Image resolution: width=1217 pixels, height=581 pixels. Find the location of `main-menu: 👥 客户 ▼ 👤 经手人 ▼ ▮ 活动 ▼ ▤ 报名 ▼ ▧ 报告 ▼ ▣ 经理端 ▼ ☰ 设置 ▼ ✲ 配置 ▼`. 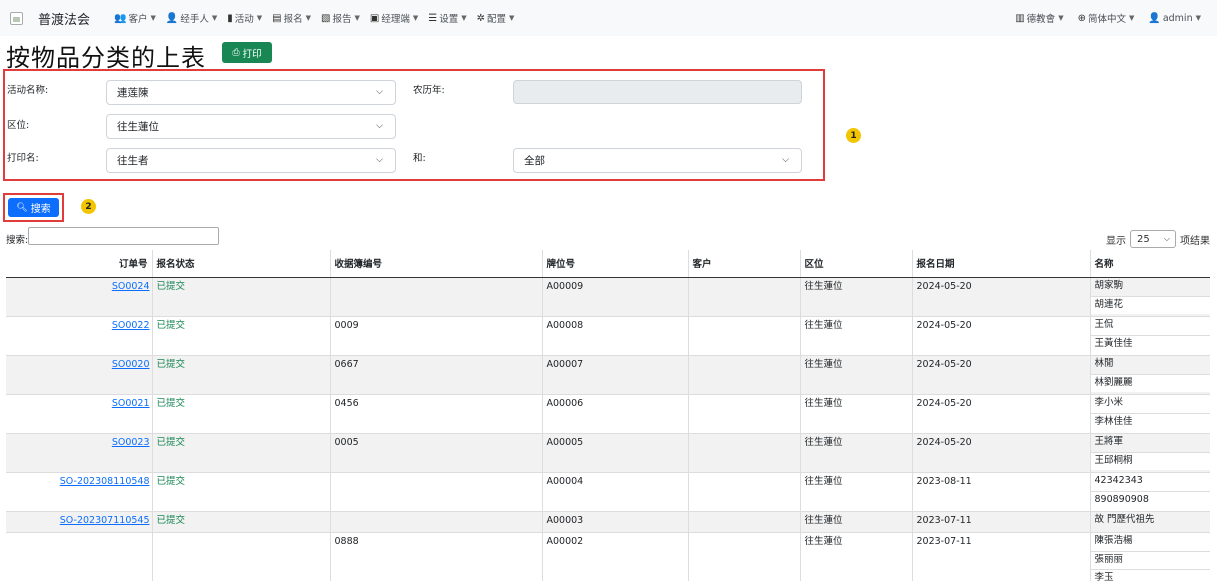

main-menu: 👥 客户 ▼ 👤 经手人 ▼ ▮ 活动 ▼ ▤ 报名 ▼ ▧ 报告 ▼ ▣ 经理端 ▼ ☰ 设置 ▼ ✲ 配置 ▼ is located at coordinates (319, 18).